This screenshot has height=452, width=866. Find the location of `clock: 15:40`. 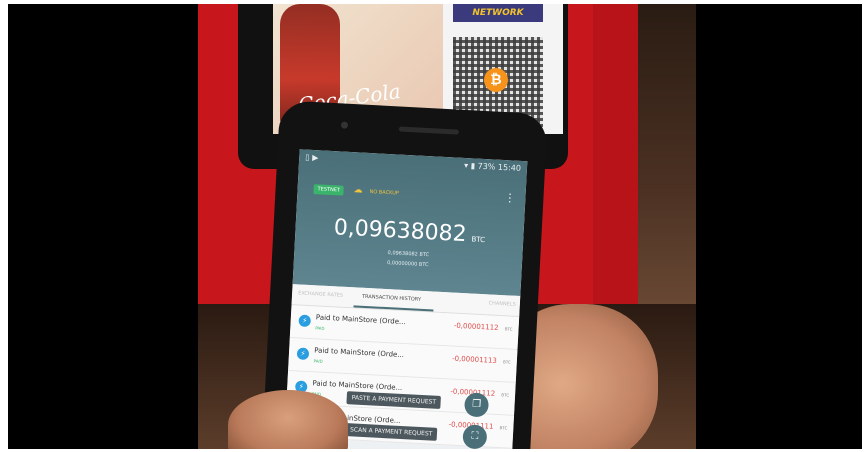

clock: 15:40 is located at coordinates (509, 167).